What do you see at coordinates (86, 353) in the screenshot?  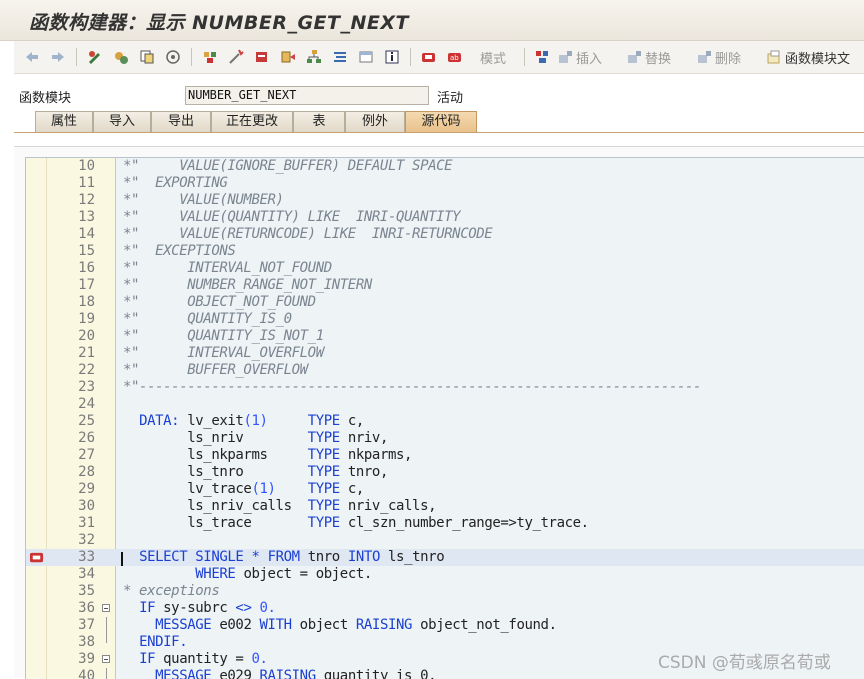 I see `line-number: 21` at bounding box center [86, 353].